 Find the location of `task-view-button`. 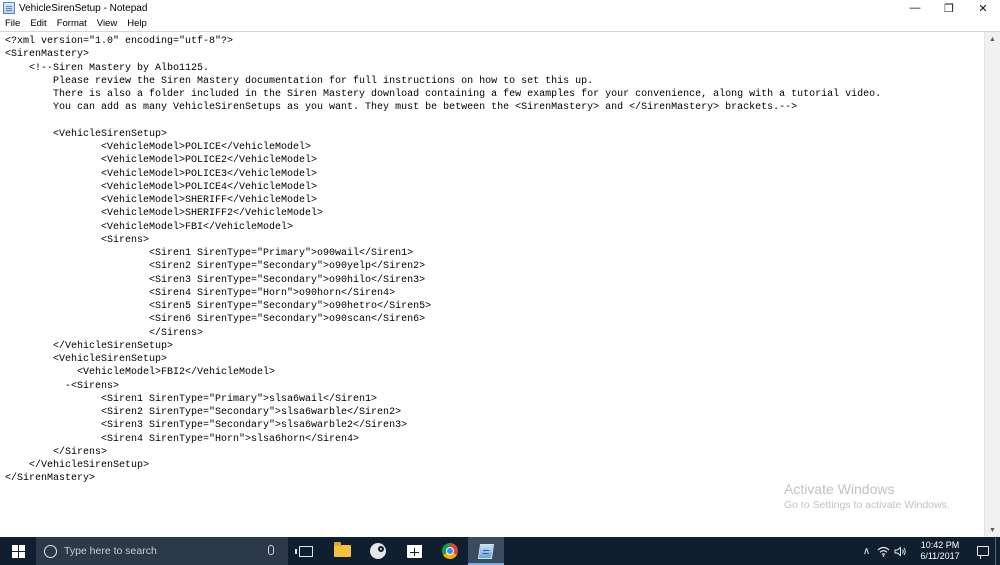

task-view-button is located at coordinates (306, 551).